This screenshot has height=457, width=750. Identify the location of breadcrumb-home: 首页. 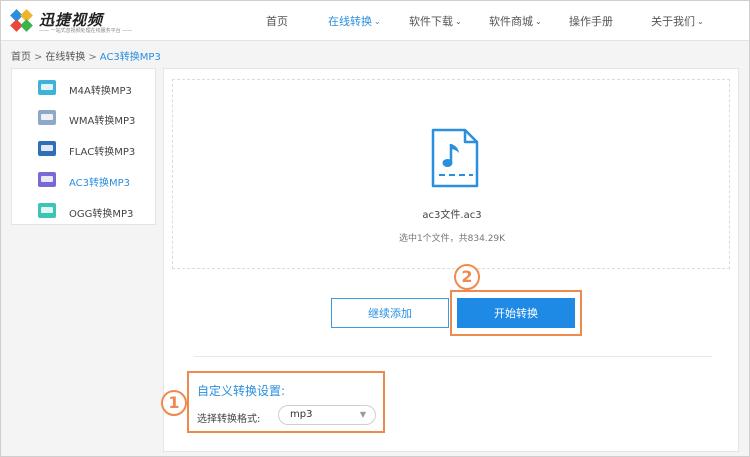
(21, 57).